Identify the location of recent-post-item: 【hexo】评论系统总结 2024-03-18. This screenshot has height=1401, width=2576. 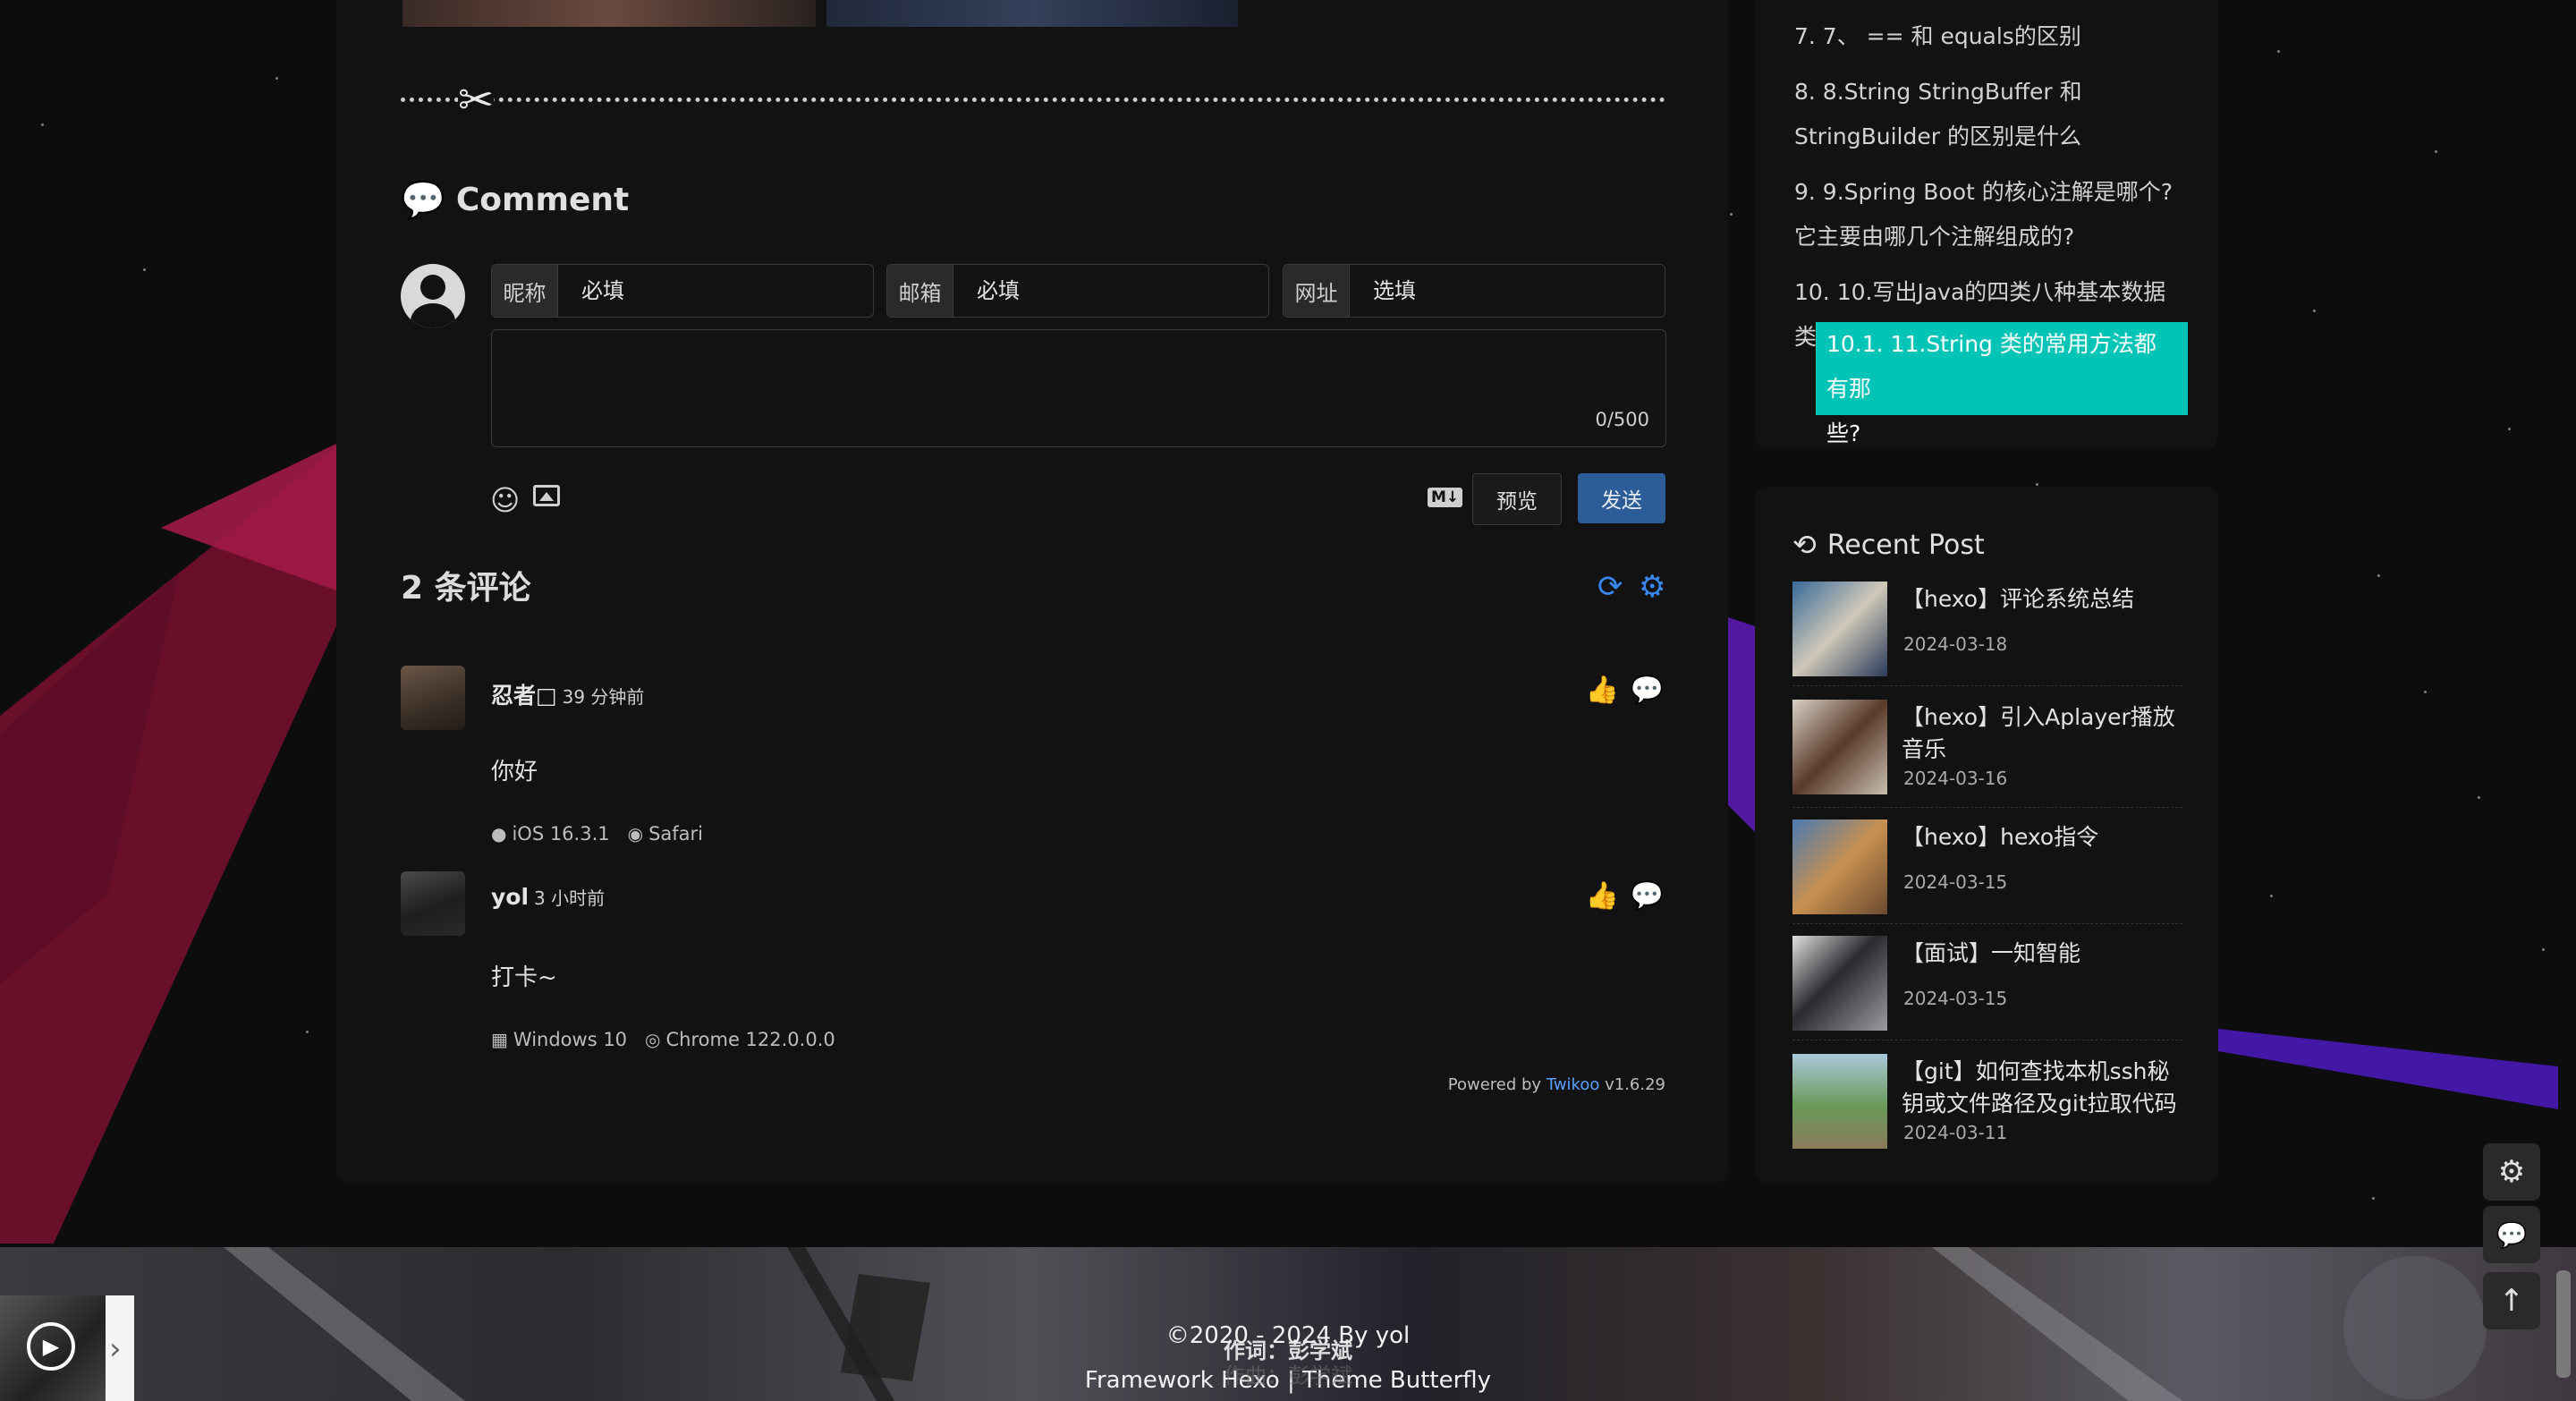
(1987, 629).